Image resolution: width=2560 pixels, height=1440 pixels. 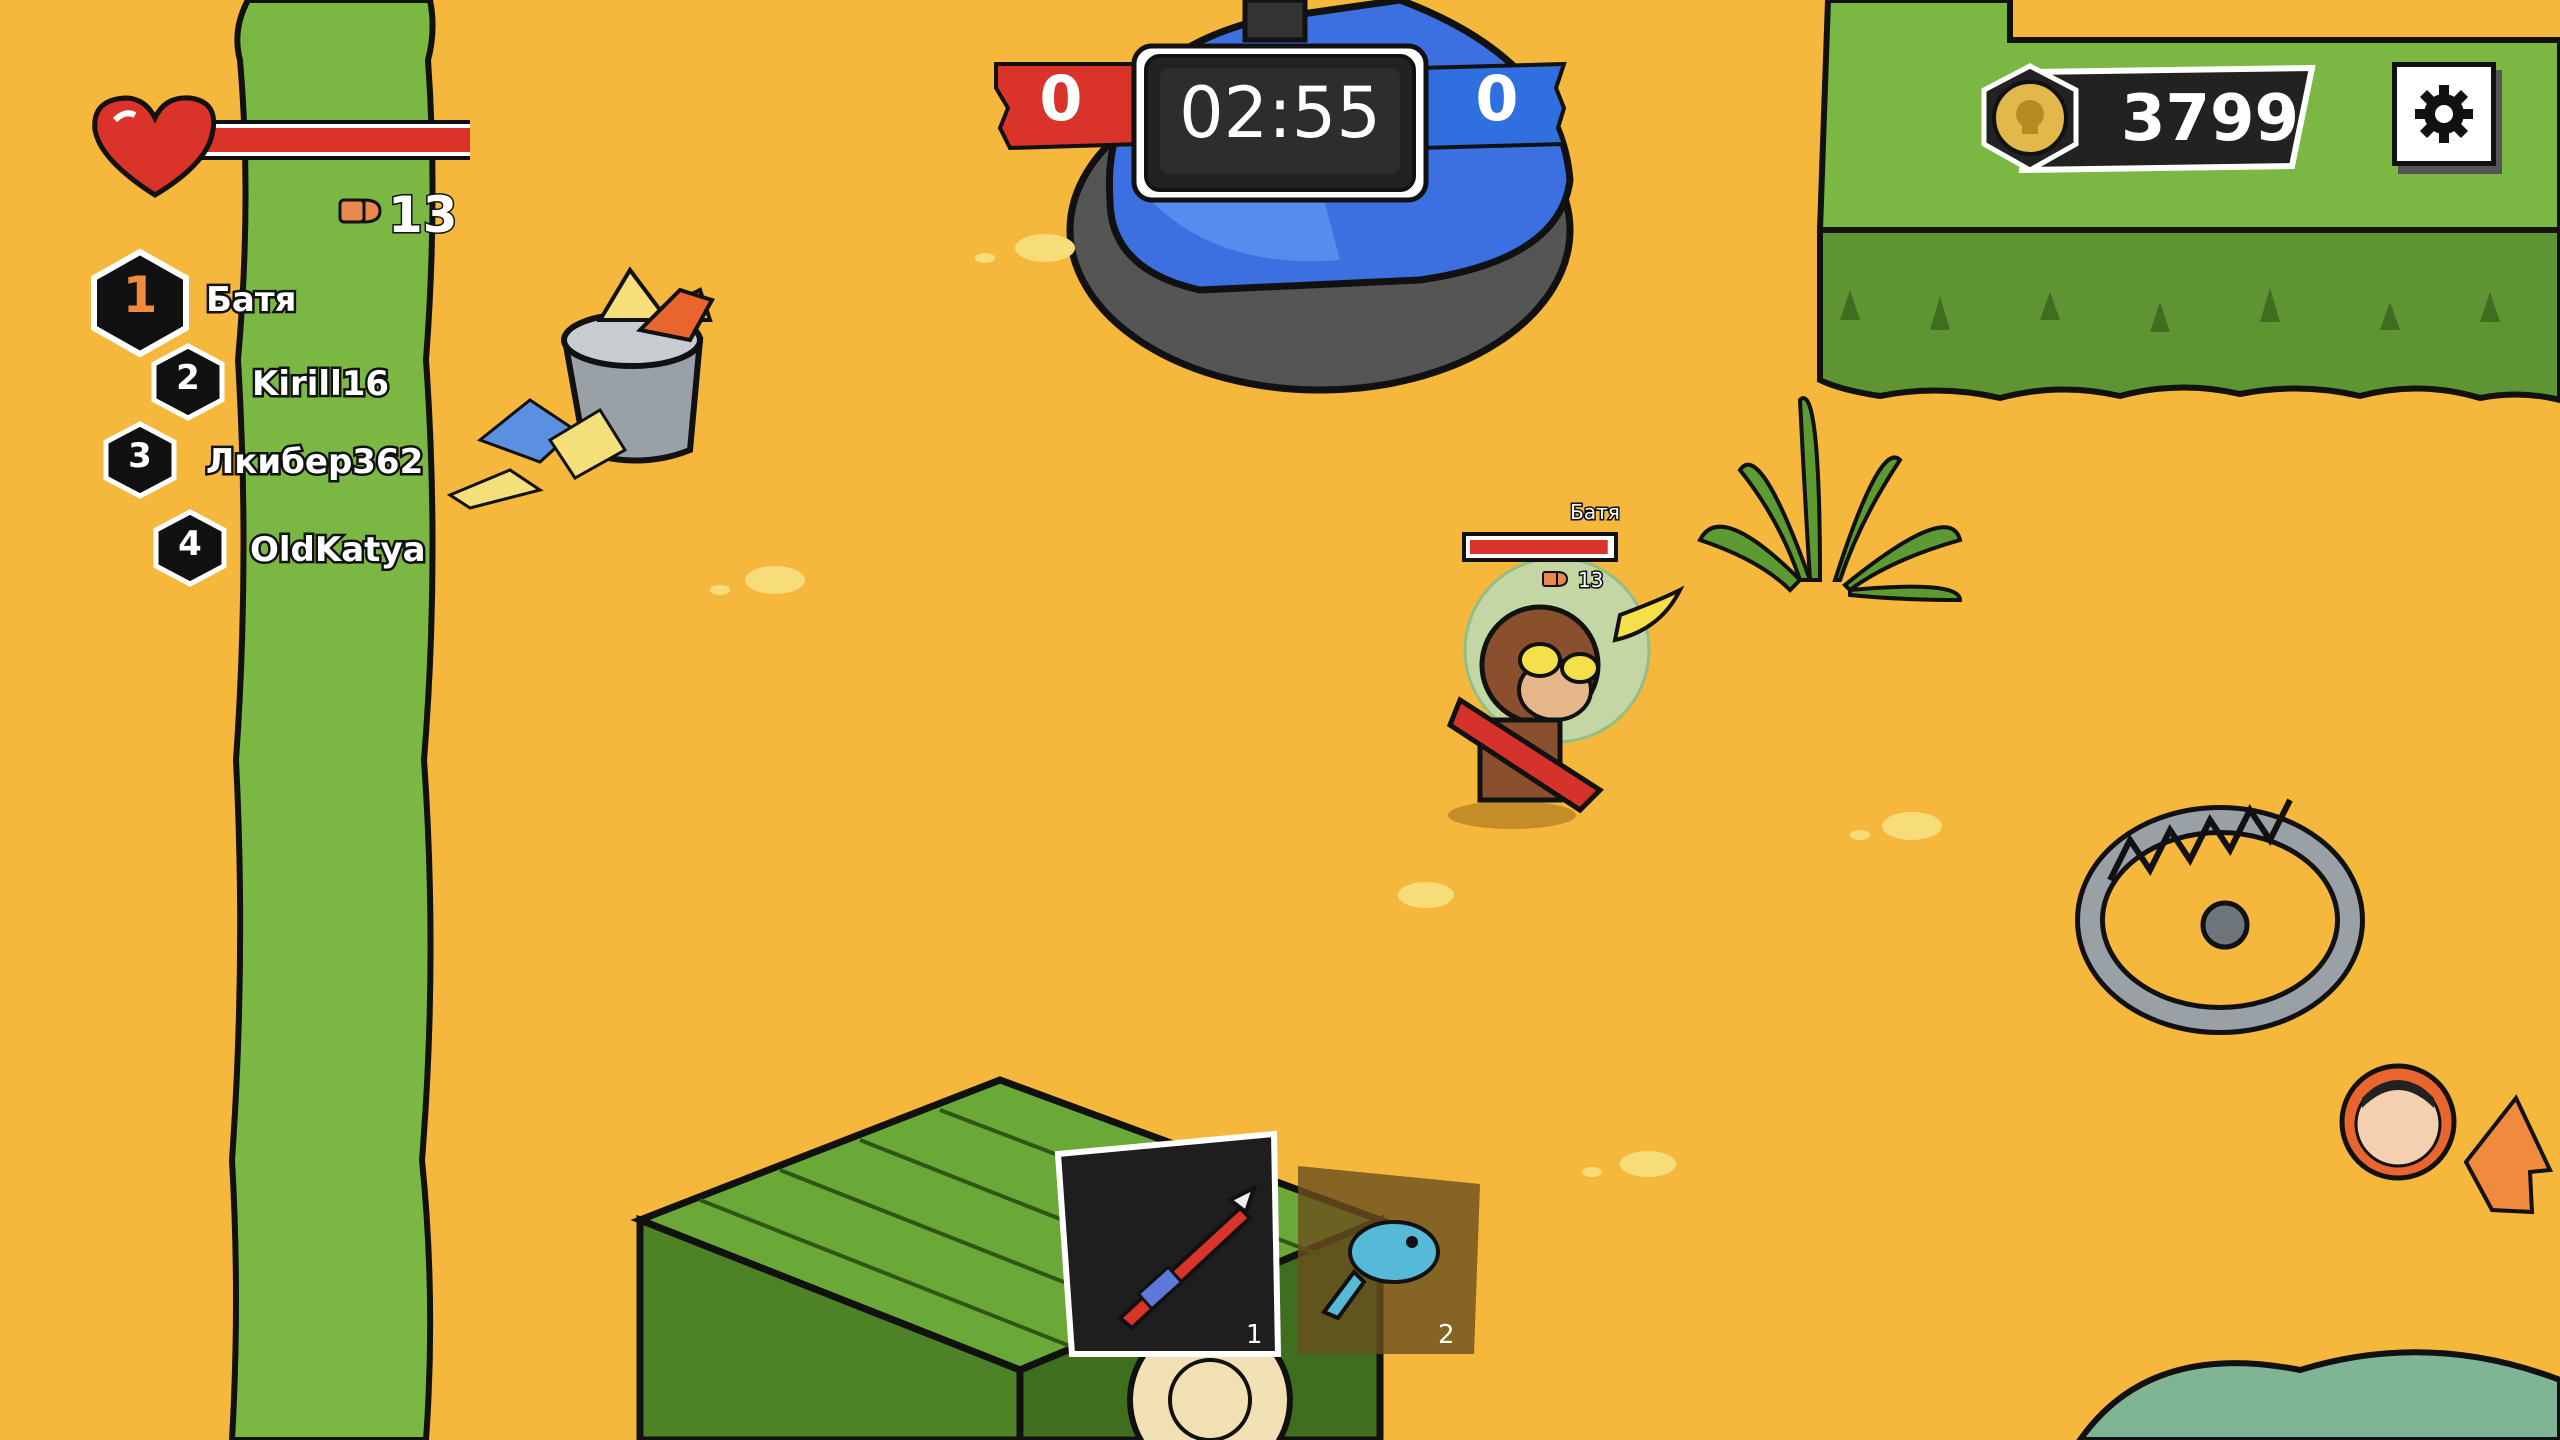 What do you see at coordinates (360, 211) in the screenshot?
I see `ammo-icon` at bounding box center [360, 211].